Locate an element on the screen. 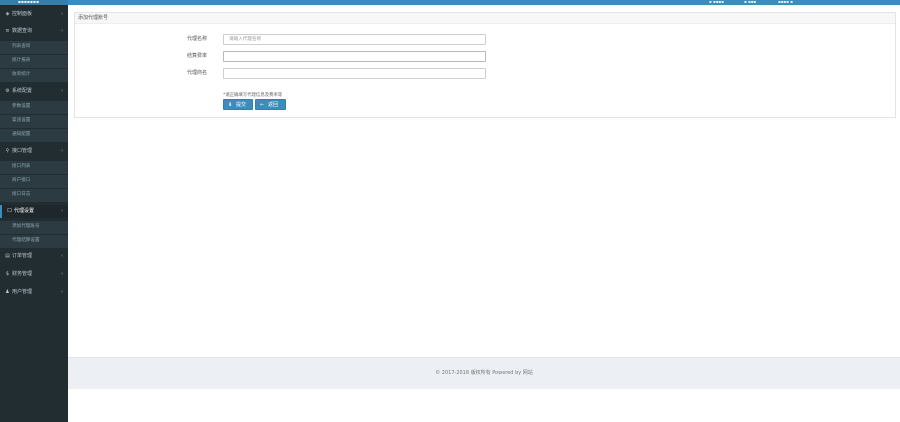 The image size is (900, 422). box-header: 添加代理账号 is located at coordinates (485, 18).